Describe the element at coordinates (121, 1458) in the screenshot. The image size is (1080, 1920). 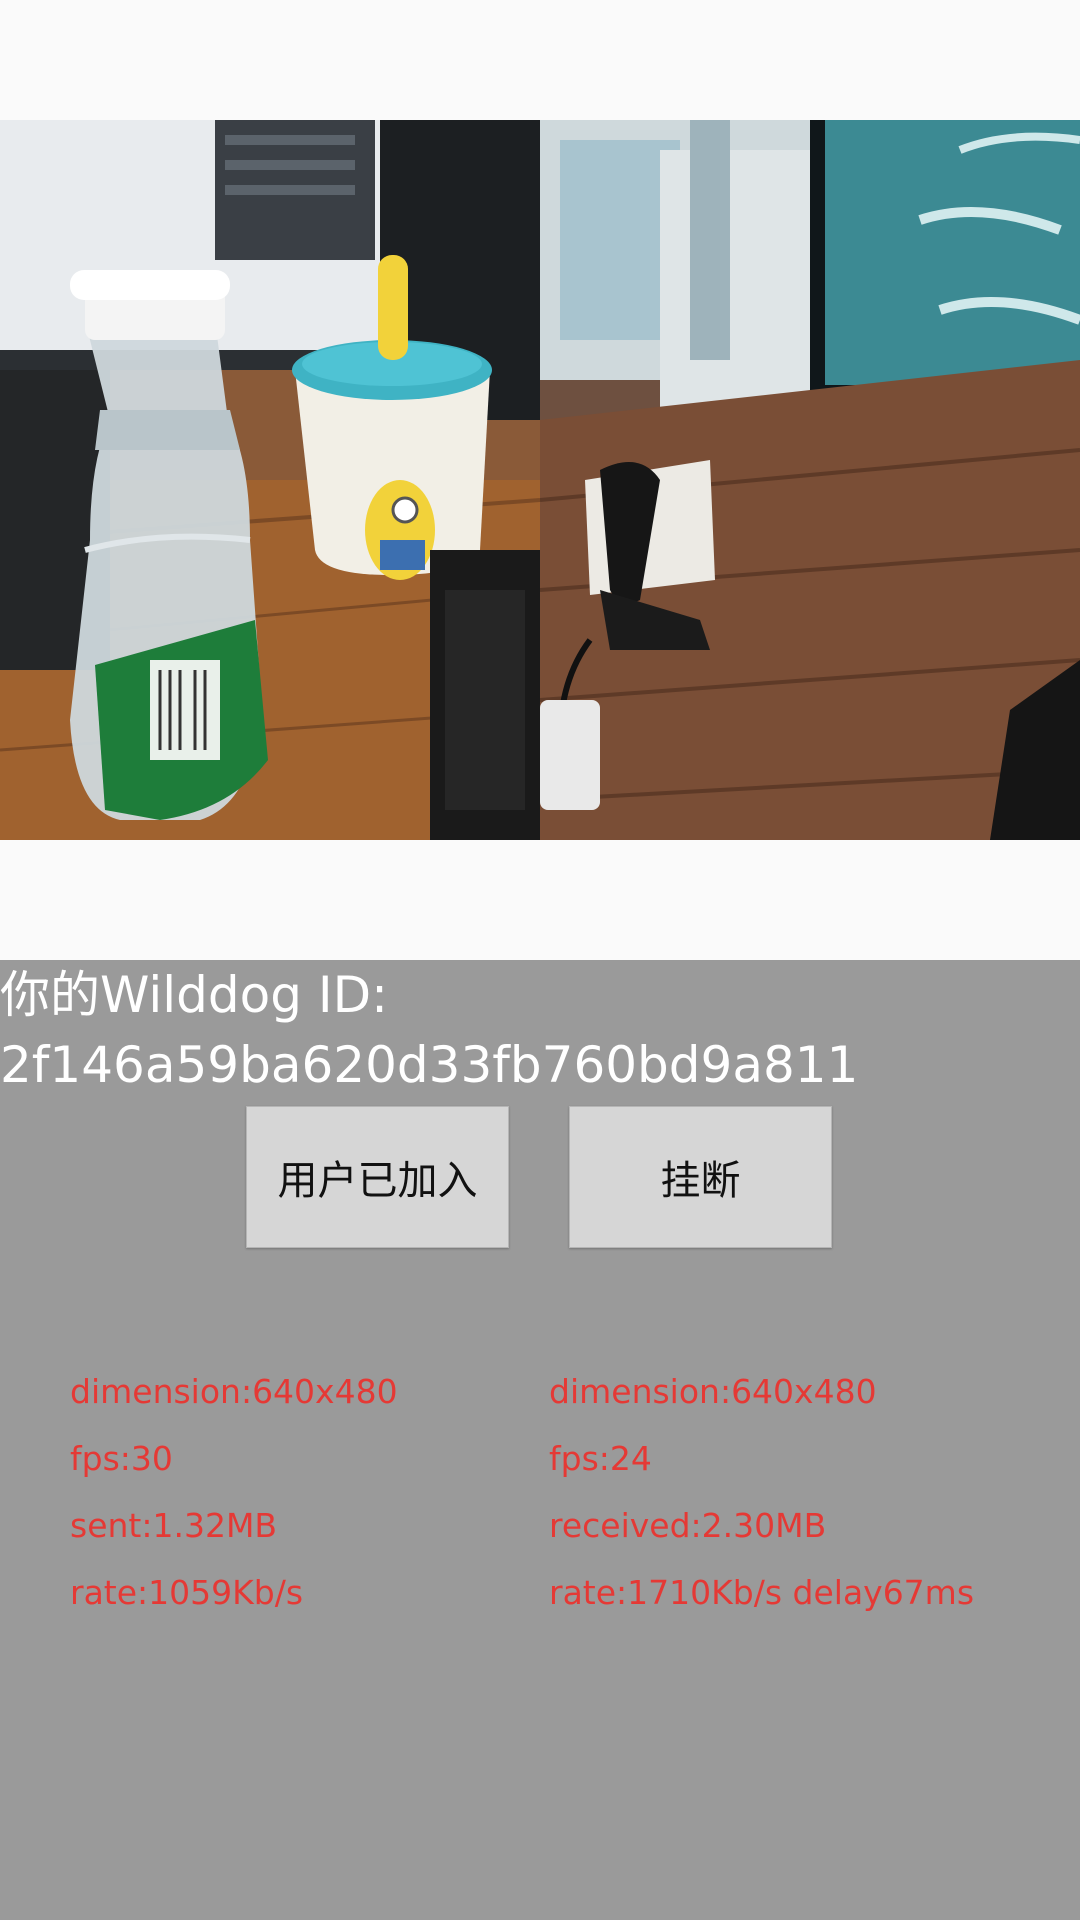
I see `local-fps-text: fps:30` at that location.